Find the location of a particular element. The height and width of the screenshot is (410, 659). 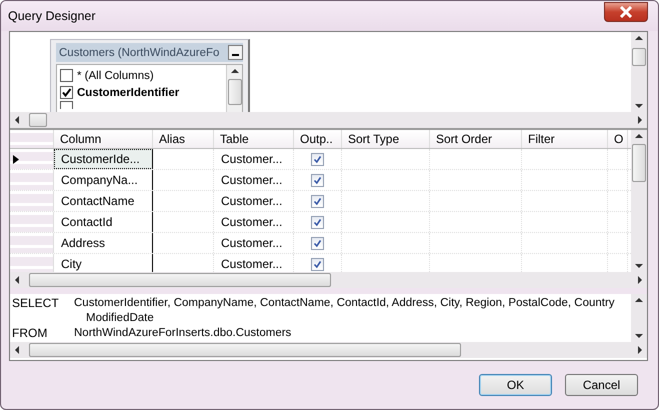

sql-text: ModifiedDate is located at coordinates (120, 318).